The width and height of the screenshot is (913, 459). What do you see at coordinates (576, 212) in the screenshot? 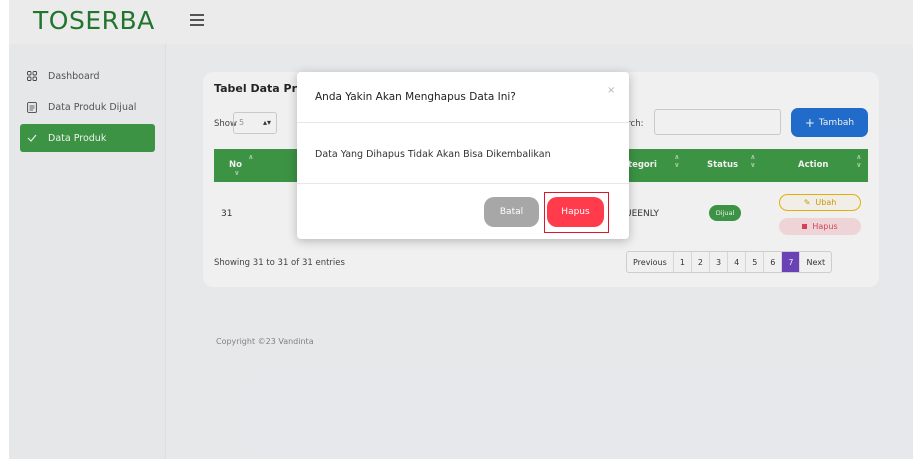
I see `focus-highlight` at bounding box center [576, 212].